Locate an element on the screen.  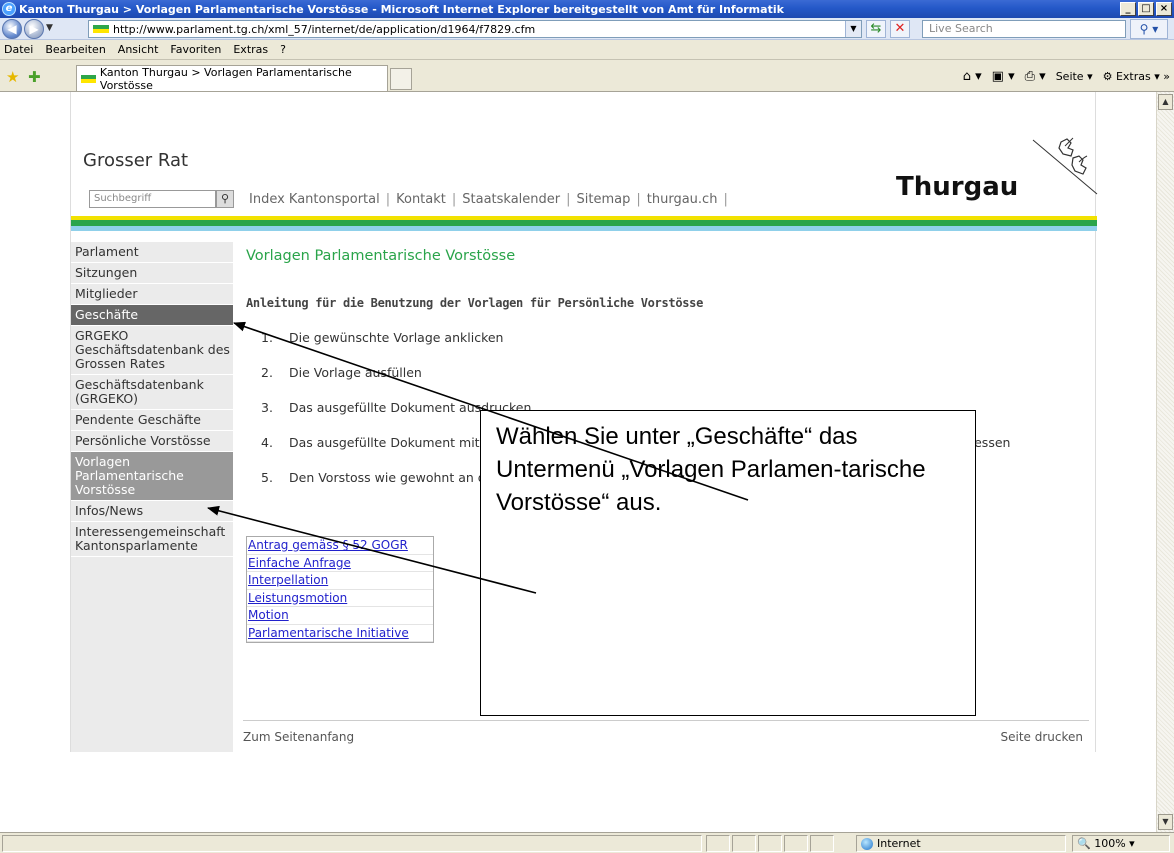
step-number: 1. is located at coordinates (267, 337).